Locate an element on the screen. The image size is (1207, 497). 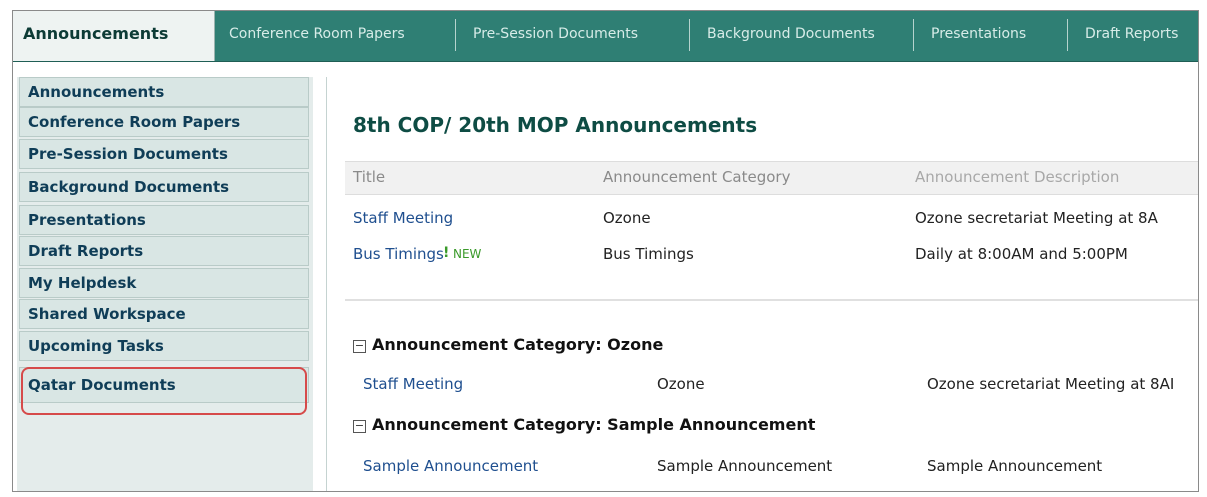
sidebar-item-upcoming-tasks: Upcoming Tasks is located at coordinates (164, 346).